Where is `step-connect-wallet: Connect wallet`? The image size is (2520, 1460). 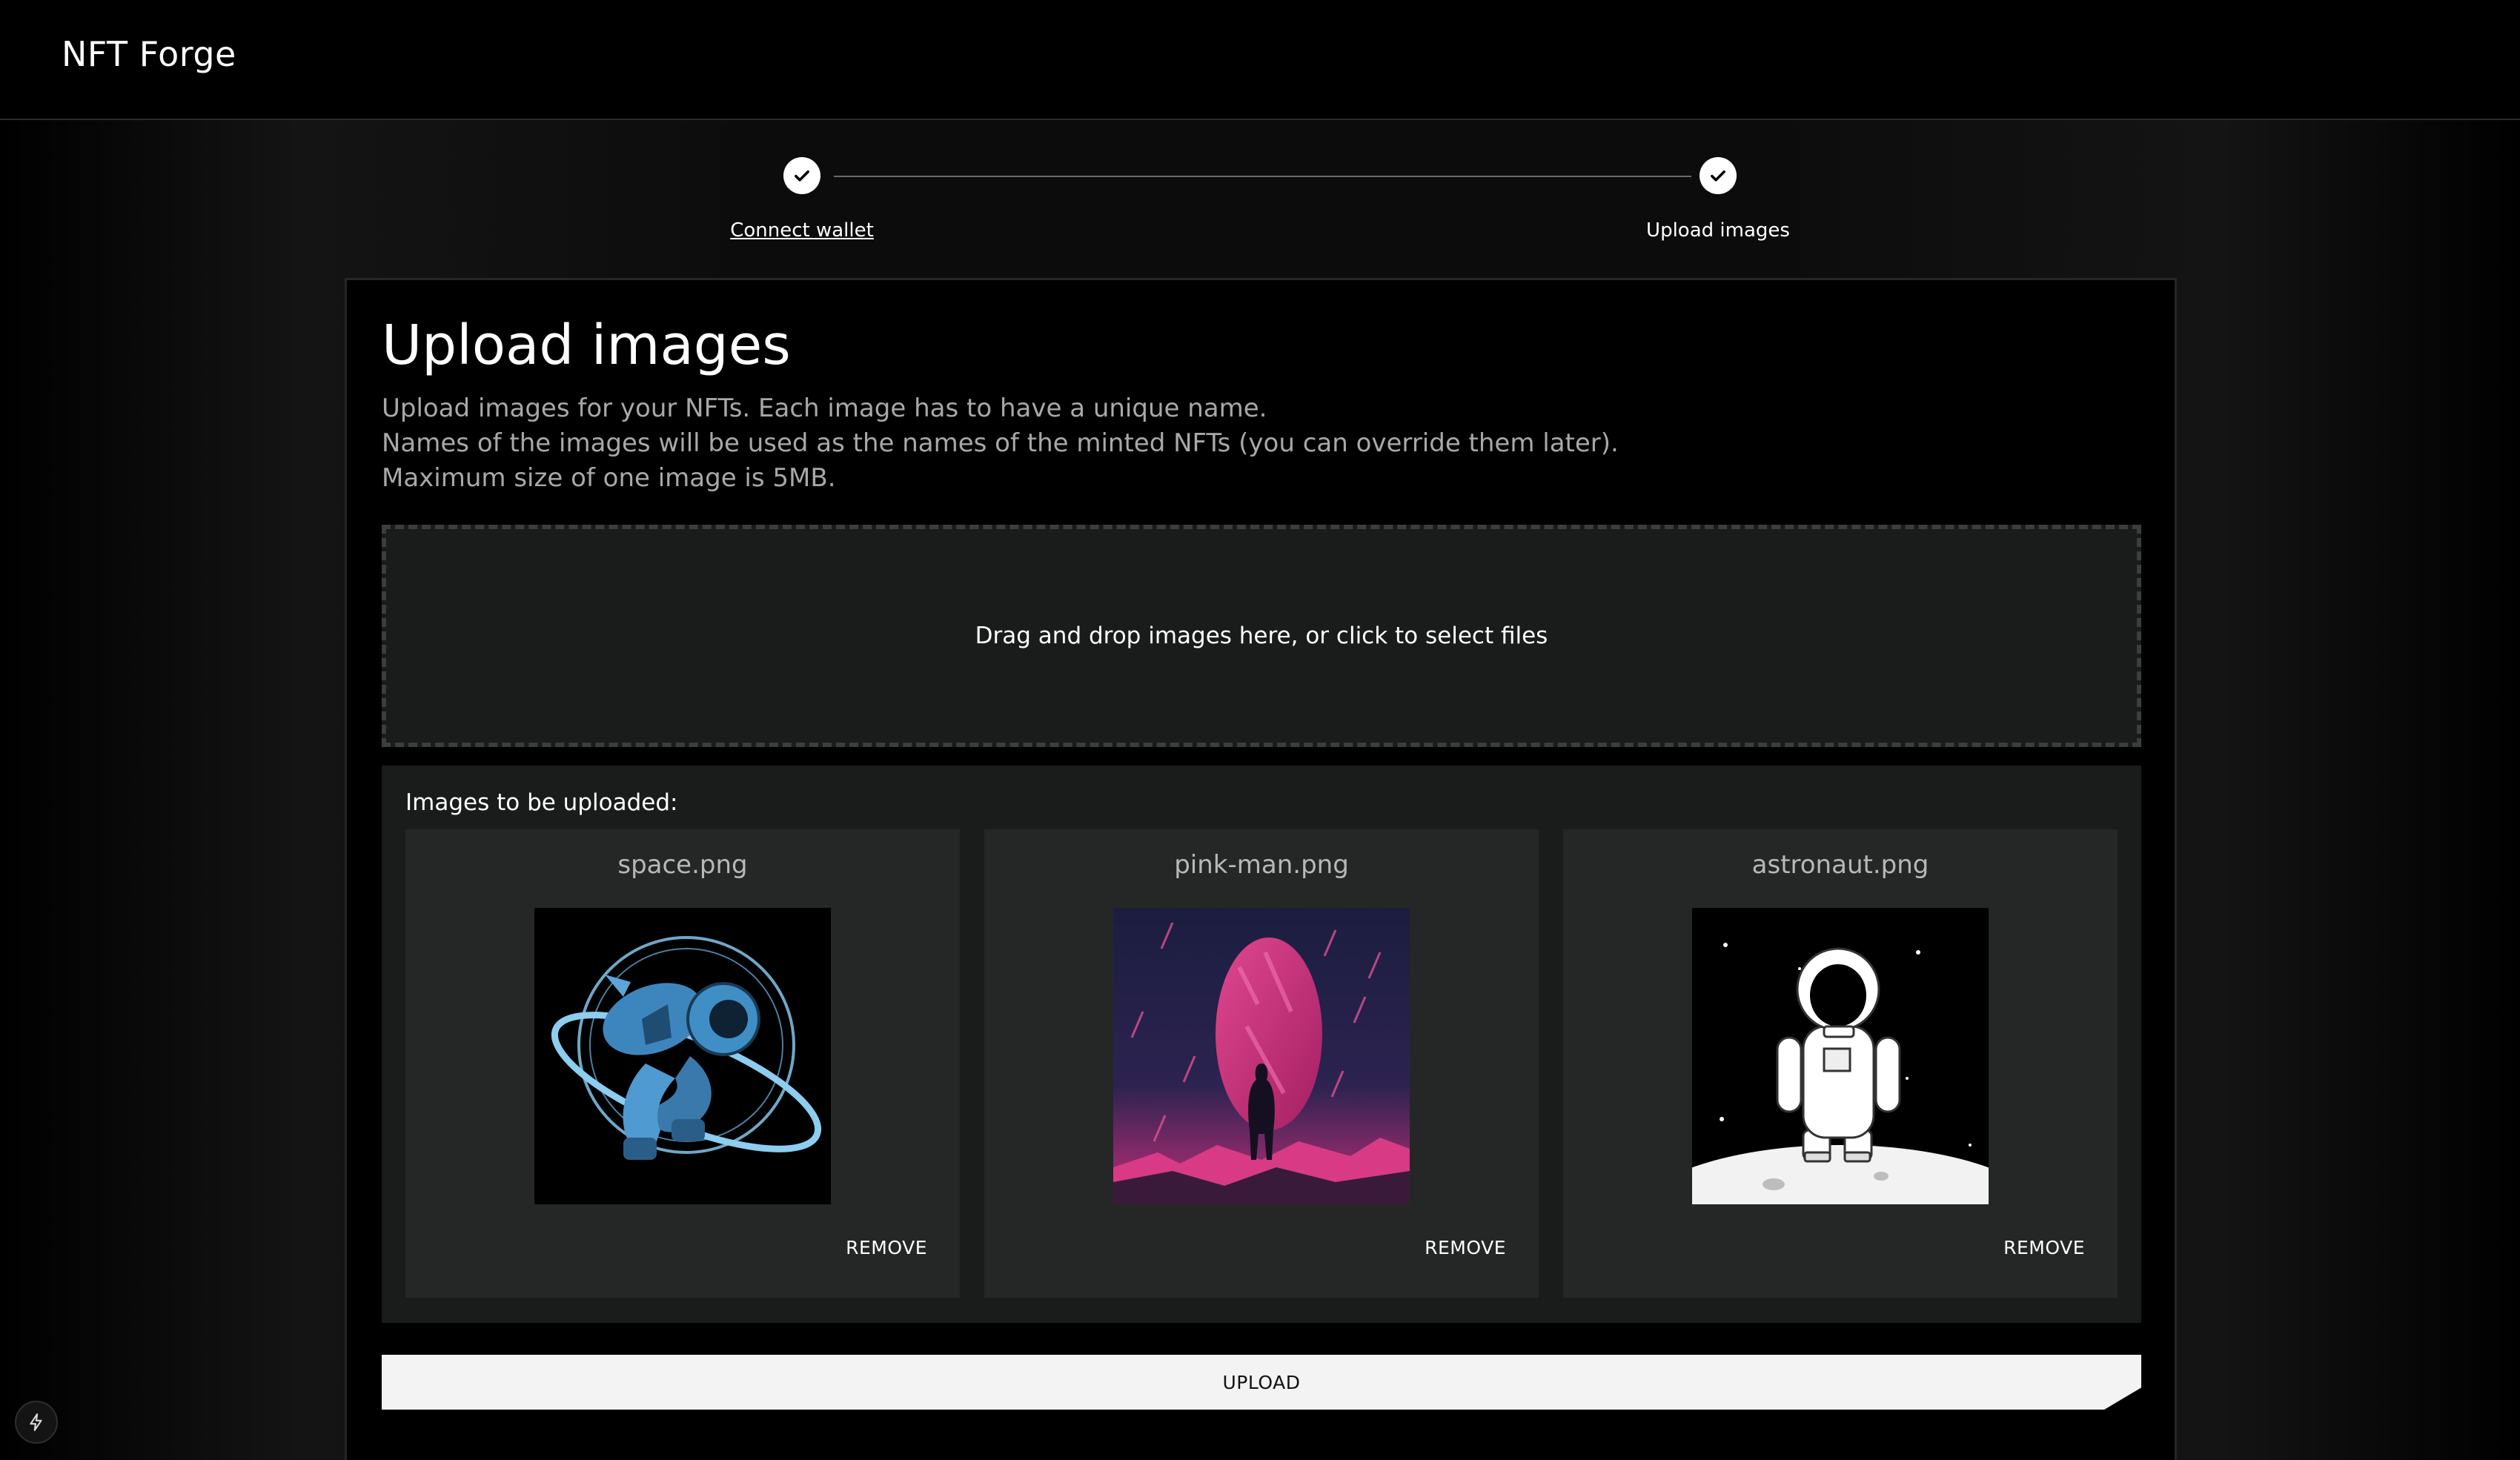
step-connect-wallet: Connect wallet is located at coordinates (802, 231).